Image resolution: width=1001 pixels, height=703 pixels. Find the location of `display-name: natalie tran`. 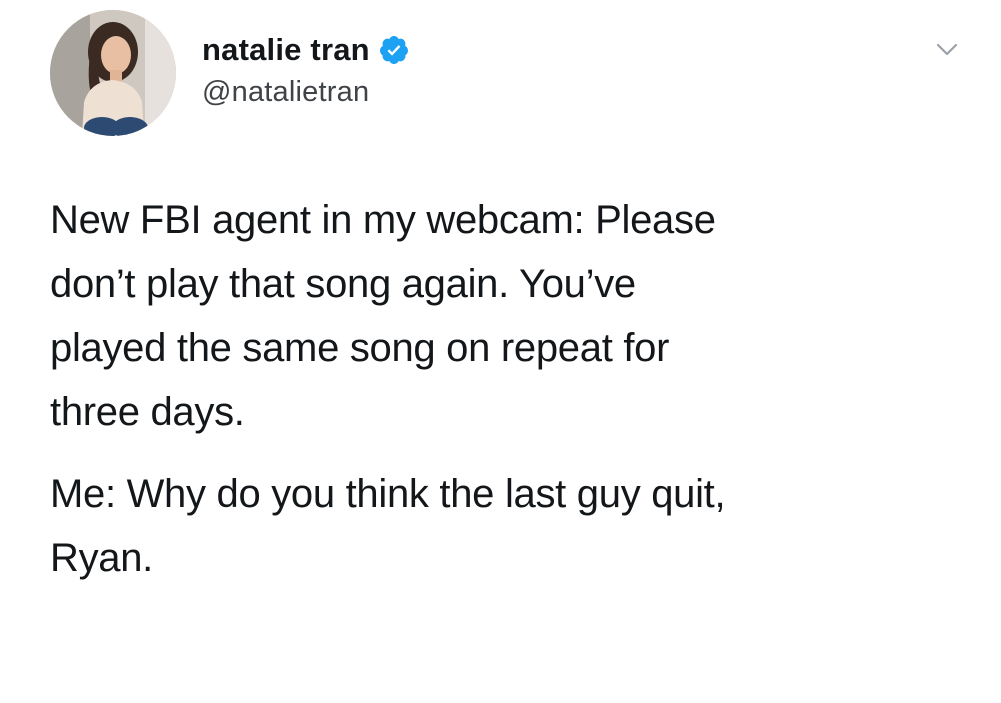

display-name: natalie tran is located at coordinates (286, 50).